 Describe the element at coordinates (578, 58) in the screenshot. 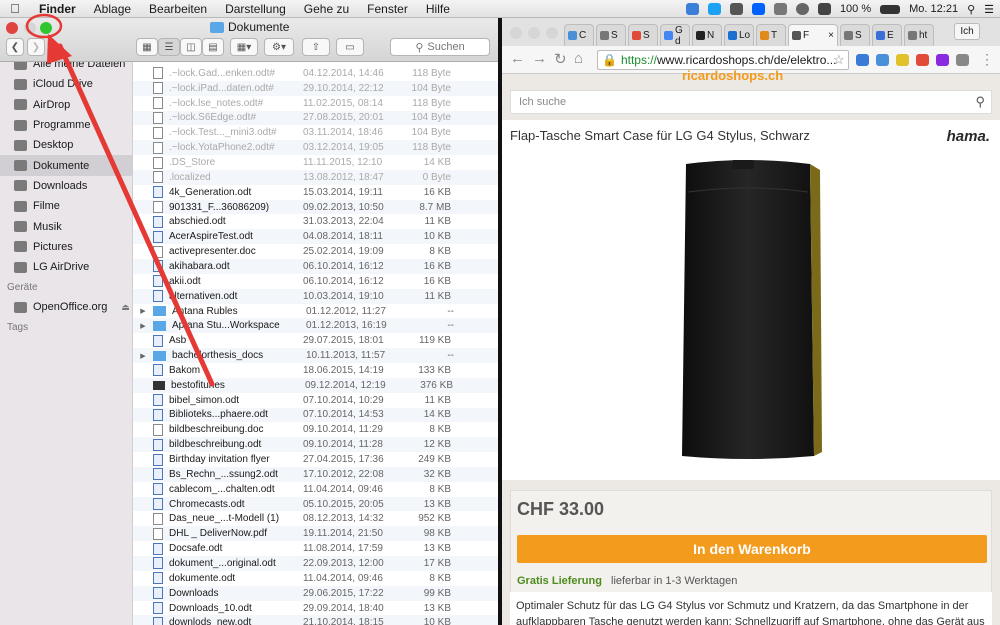

I see `home-icon: ⌂` at that location.